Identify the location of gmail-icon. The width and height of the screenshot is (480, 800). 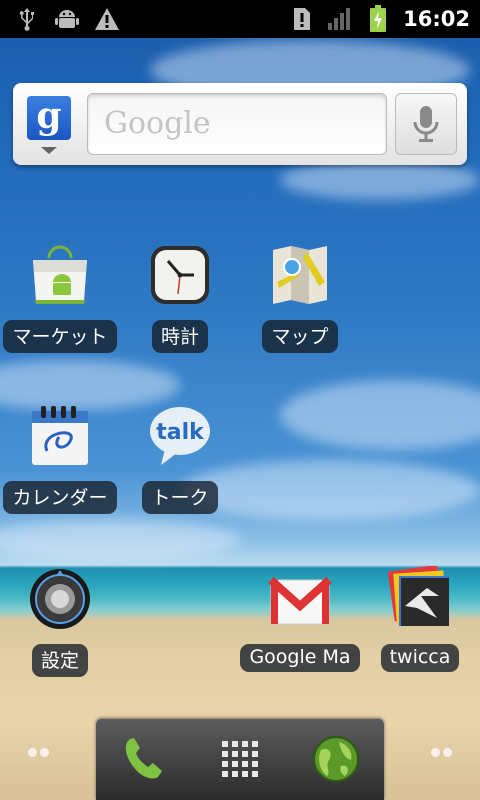
(300, 599).